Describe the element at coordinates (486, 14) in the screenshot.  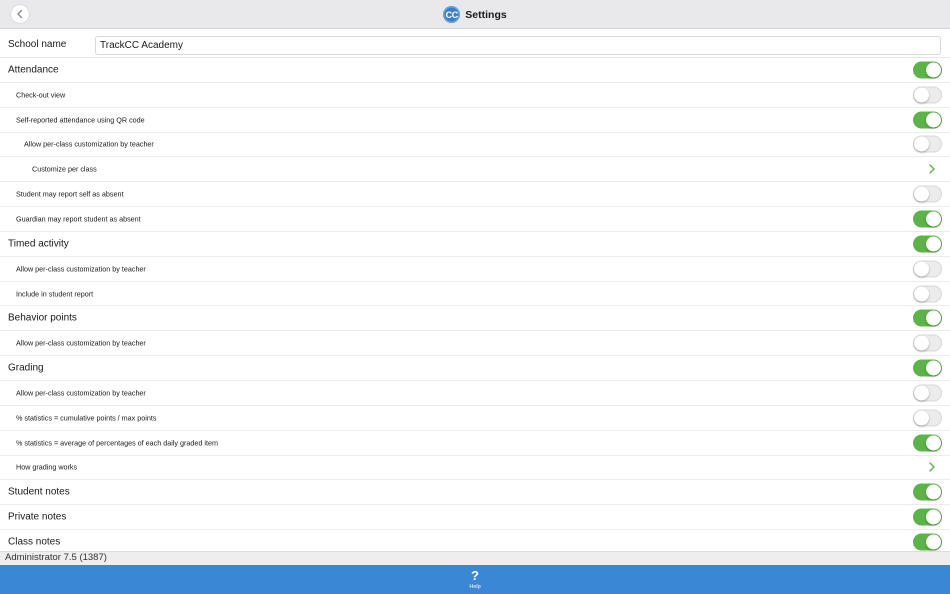
I see `page-title: Settings` at that location.